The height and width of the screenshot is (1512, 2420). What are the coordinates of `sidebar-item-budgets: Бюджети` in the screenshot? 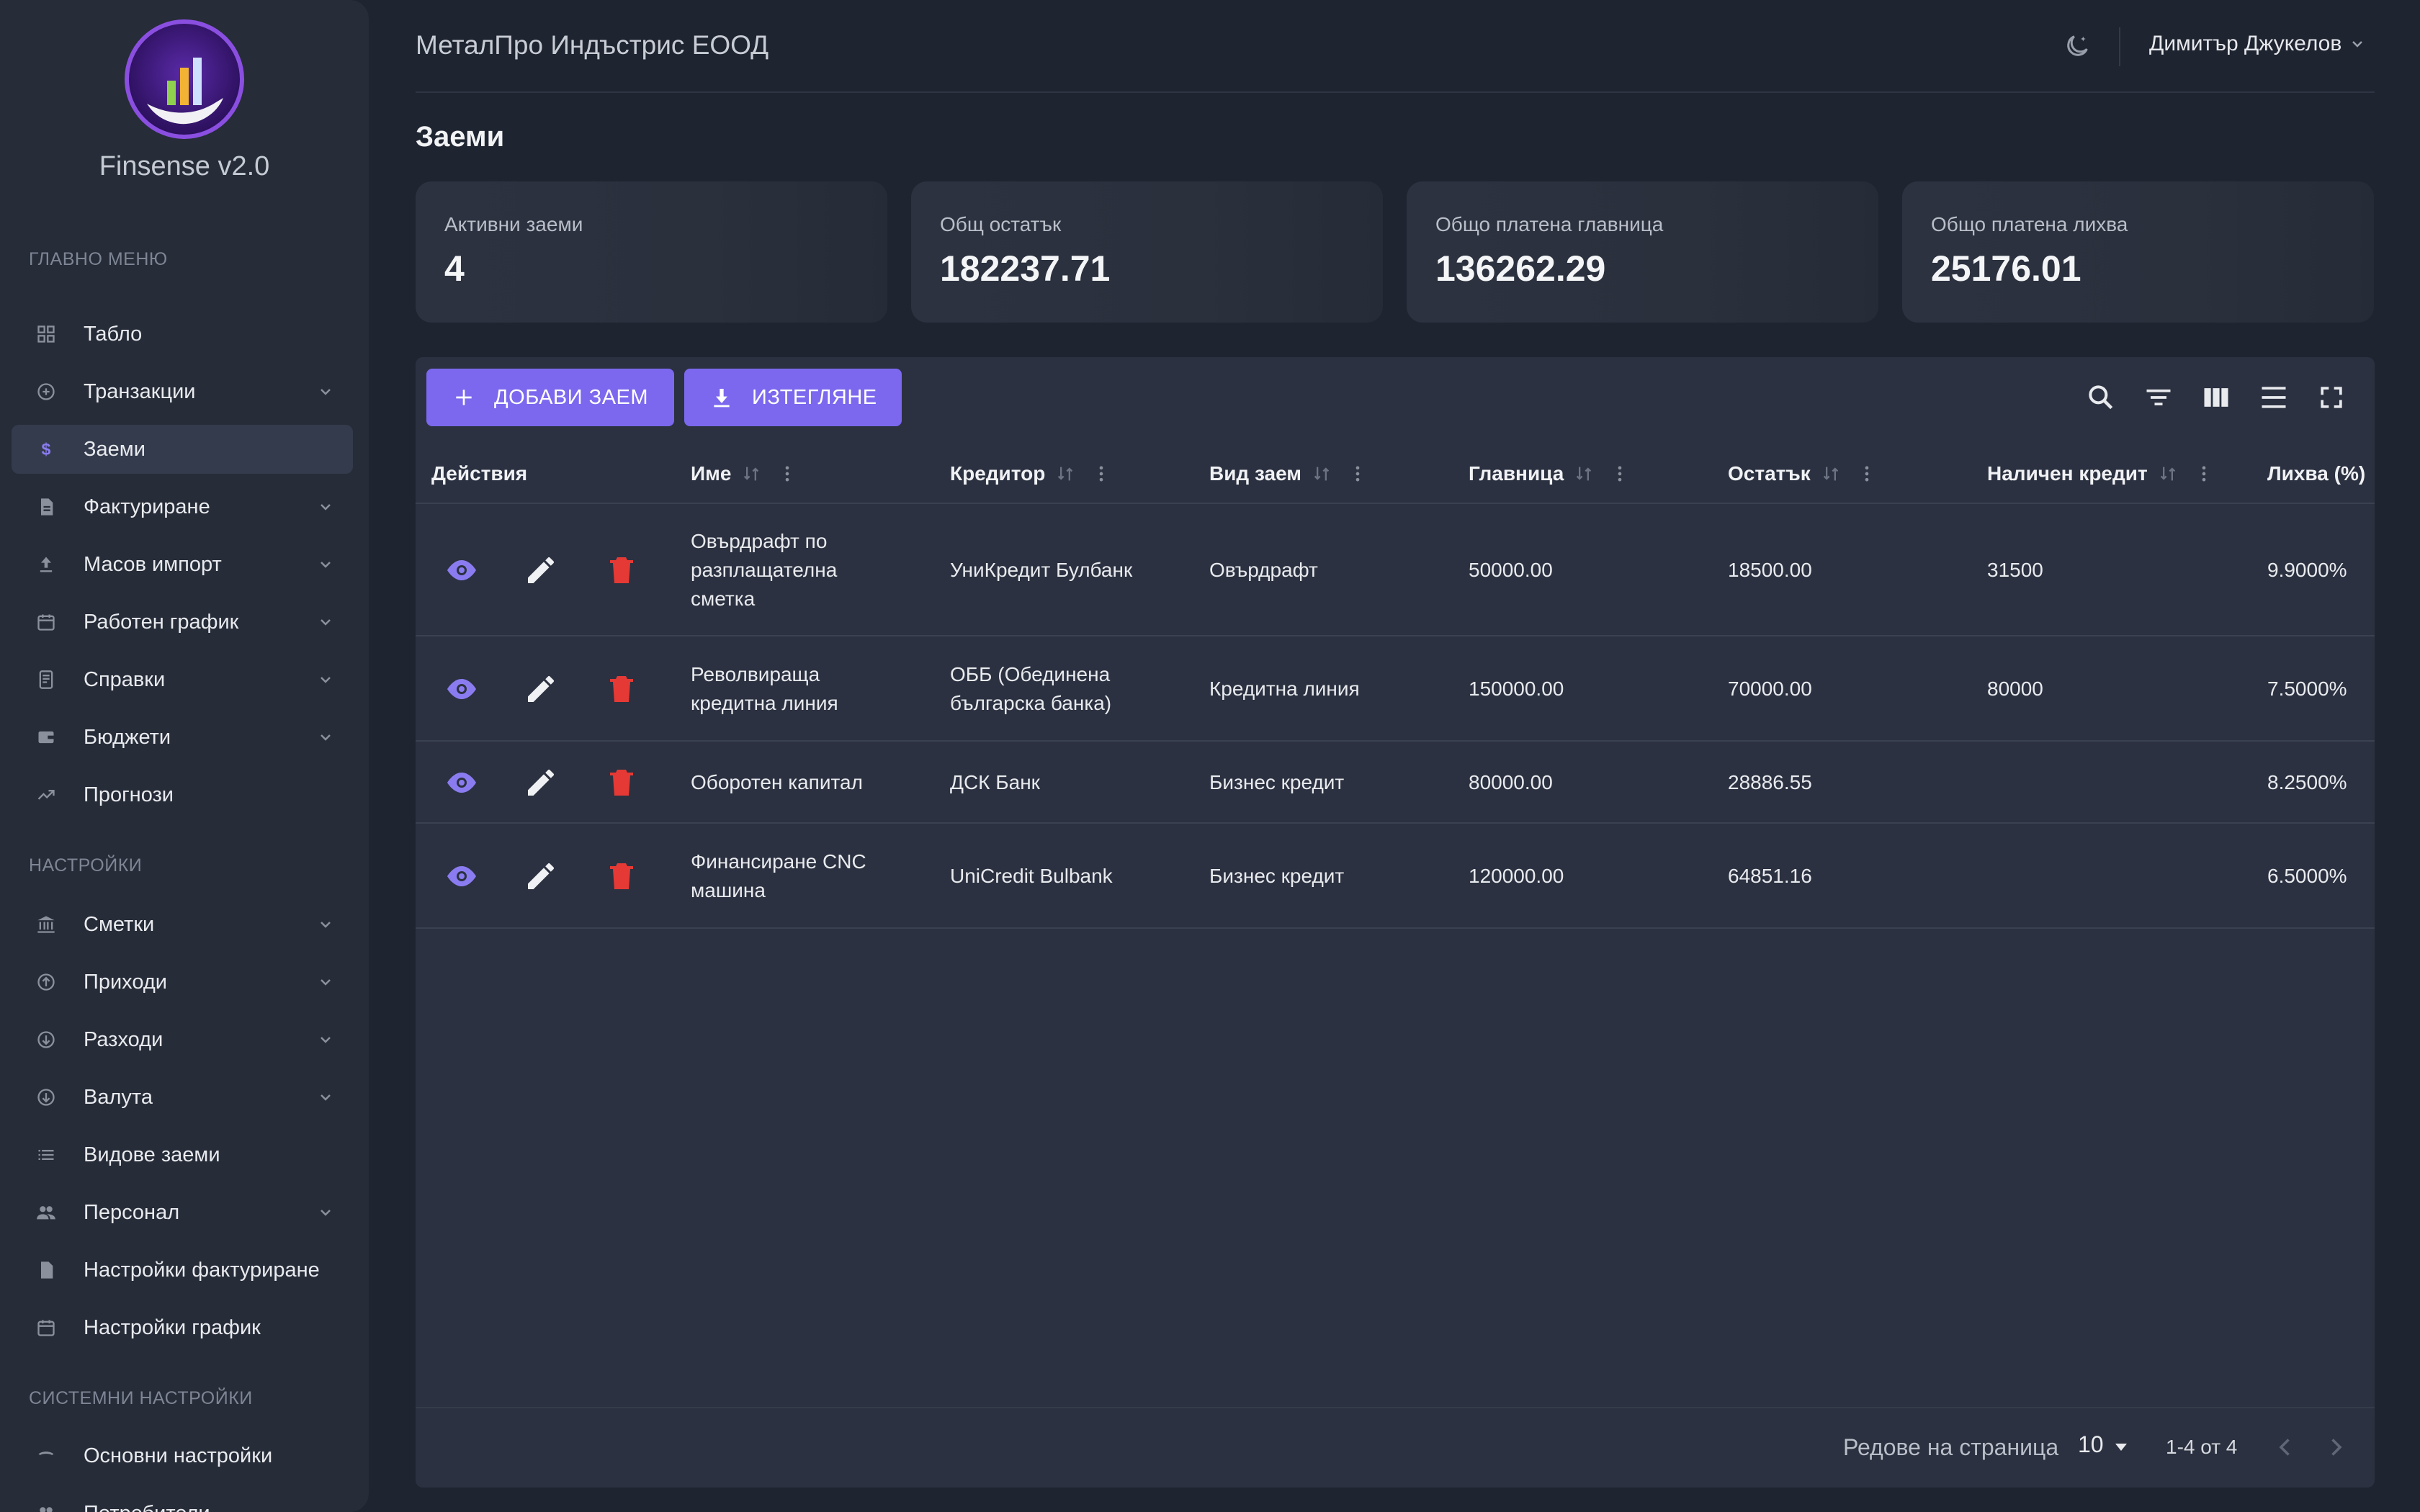 It's located at (182, 737).